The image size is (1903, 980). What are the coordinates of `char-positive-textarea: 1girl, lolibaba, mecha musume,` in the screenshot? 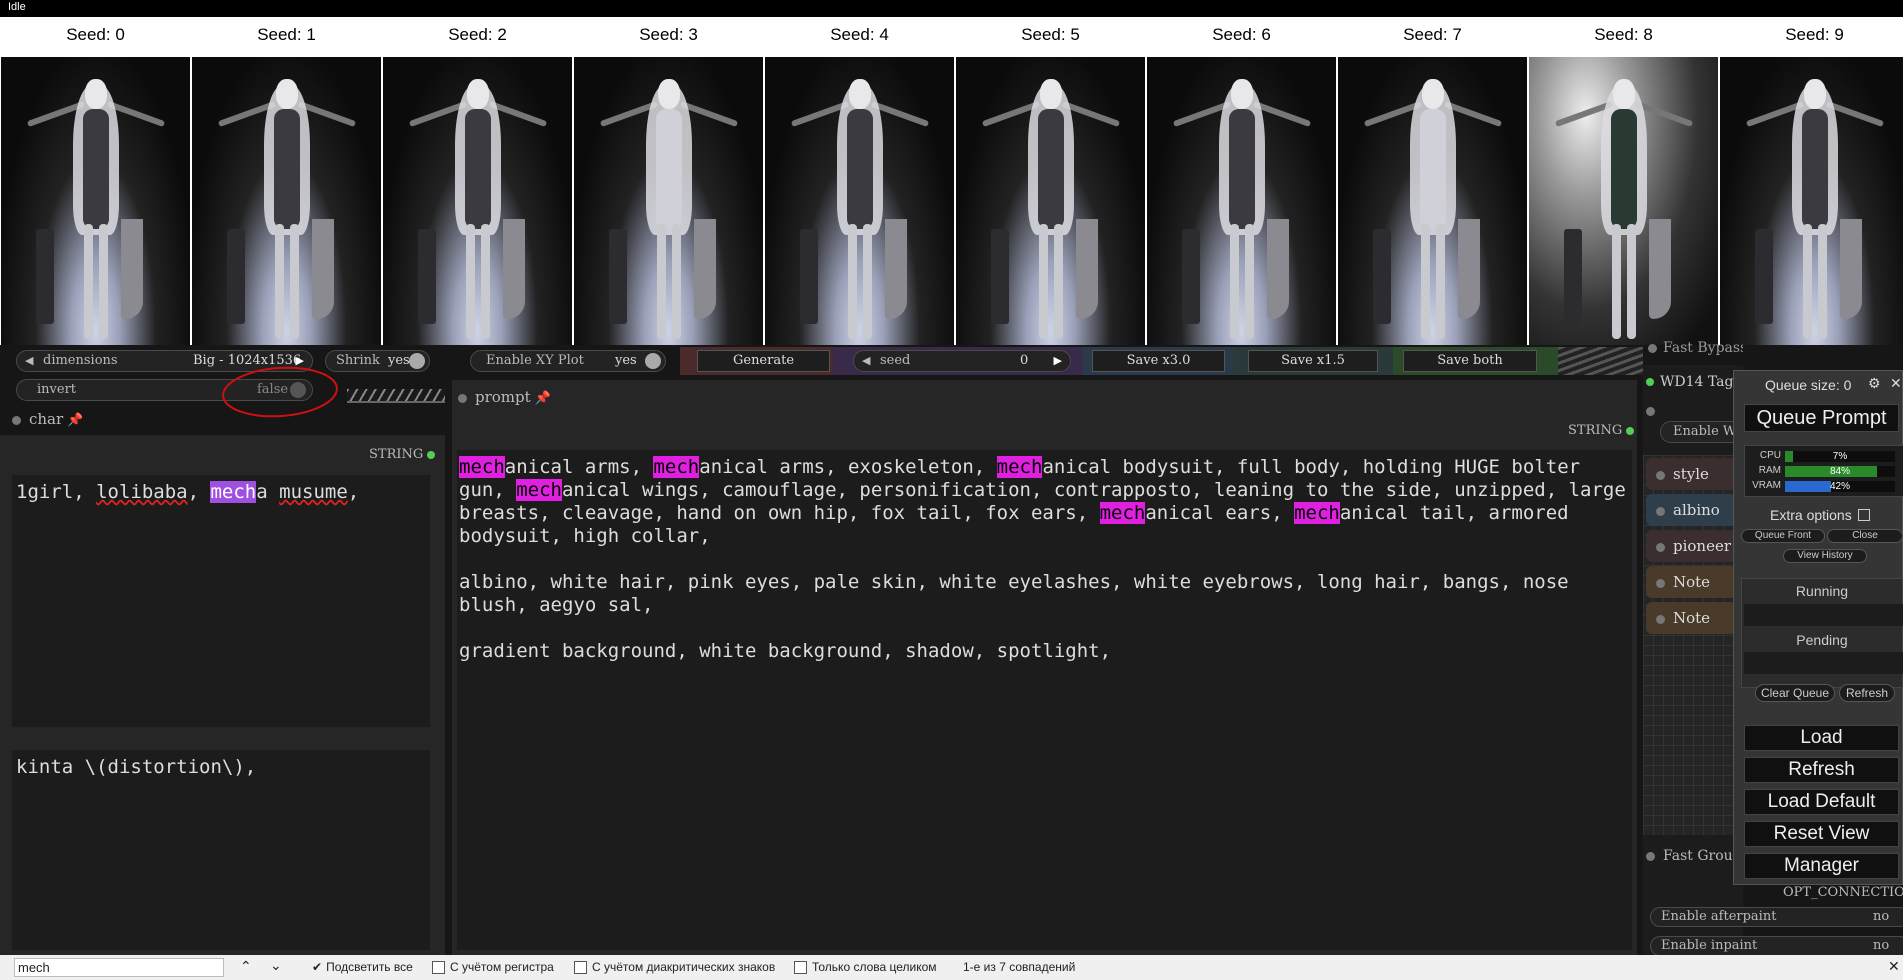 It's located at (221, 601).